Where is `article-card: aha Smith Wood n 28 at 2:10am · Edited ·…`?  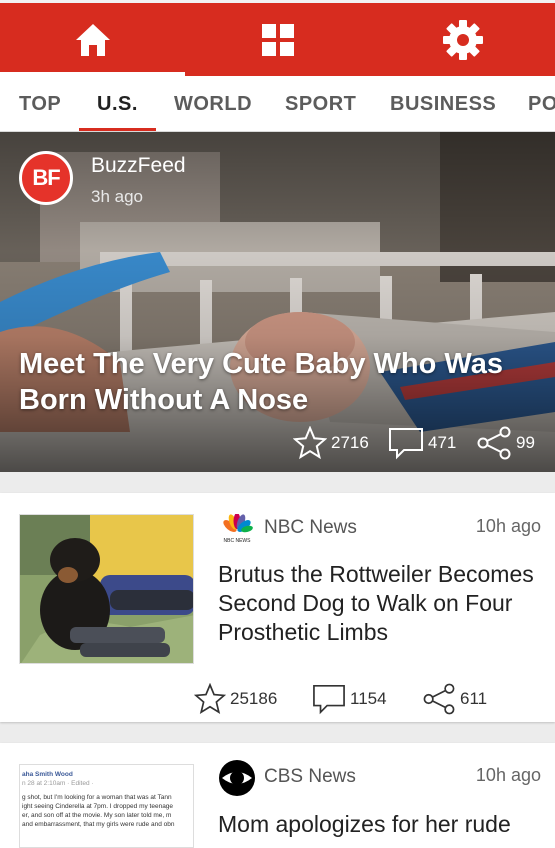 article-card: aha Smith Wood n 28 at 2:10am · Edited ·… is located at coordinates (277, 795).